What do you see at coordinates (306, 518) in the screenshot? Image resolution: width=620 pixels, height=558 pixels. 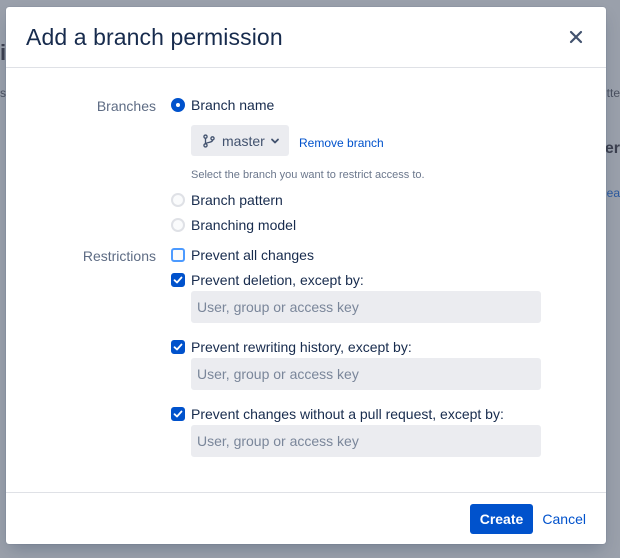 I see `dialog-footer: Create Cancel` at bounding box center [306, 518].